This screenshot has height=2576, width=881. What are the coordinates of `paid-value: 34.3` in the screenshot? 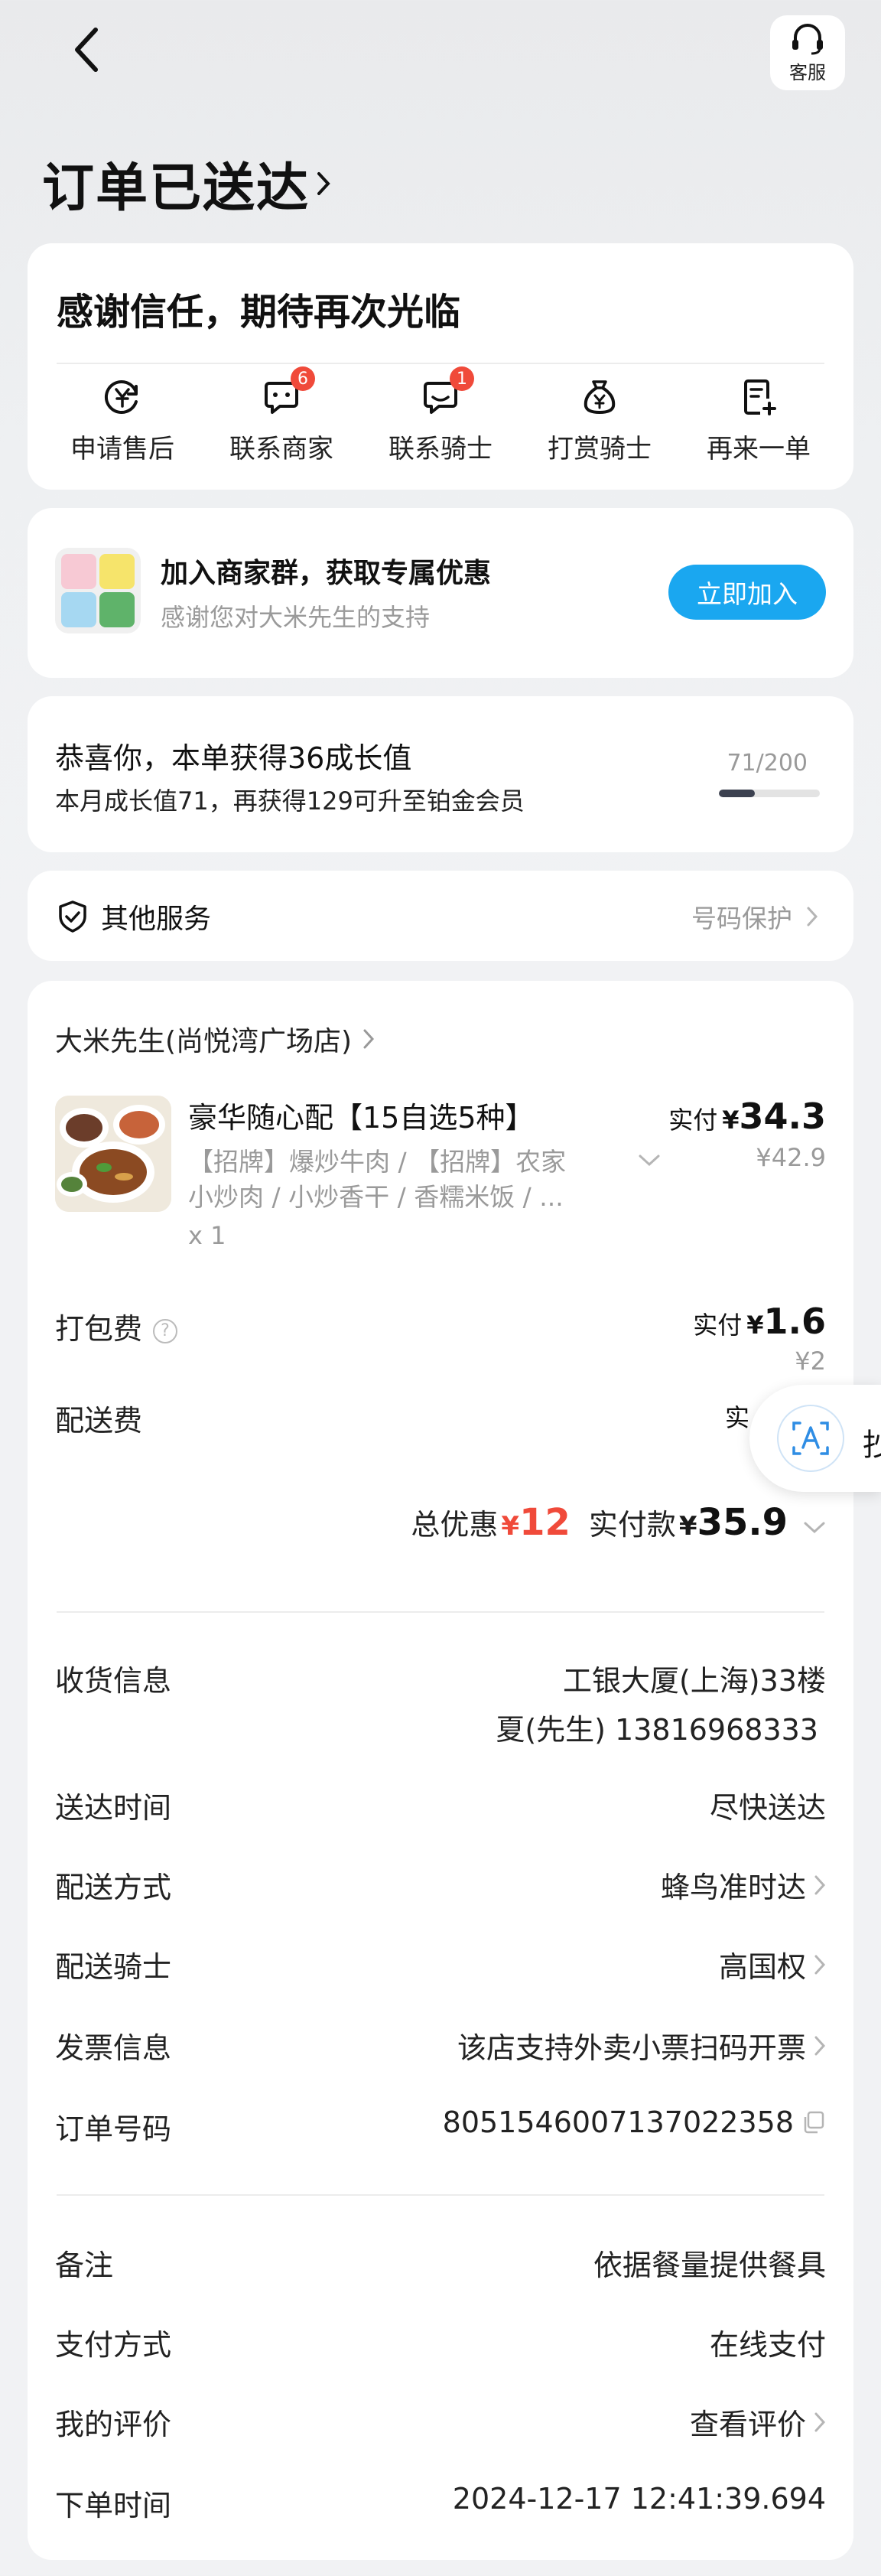 It's located at (783, 1117).